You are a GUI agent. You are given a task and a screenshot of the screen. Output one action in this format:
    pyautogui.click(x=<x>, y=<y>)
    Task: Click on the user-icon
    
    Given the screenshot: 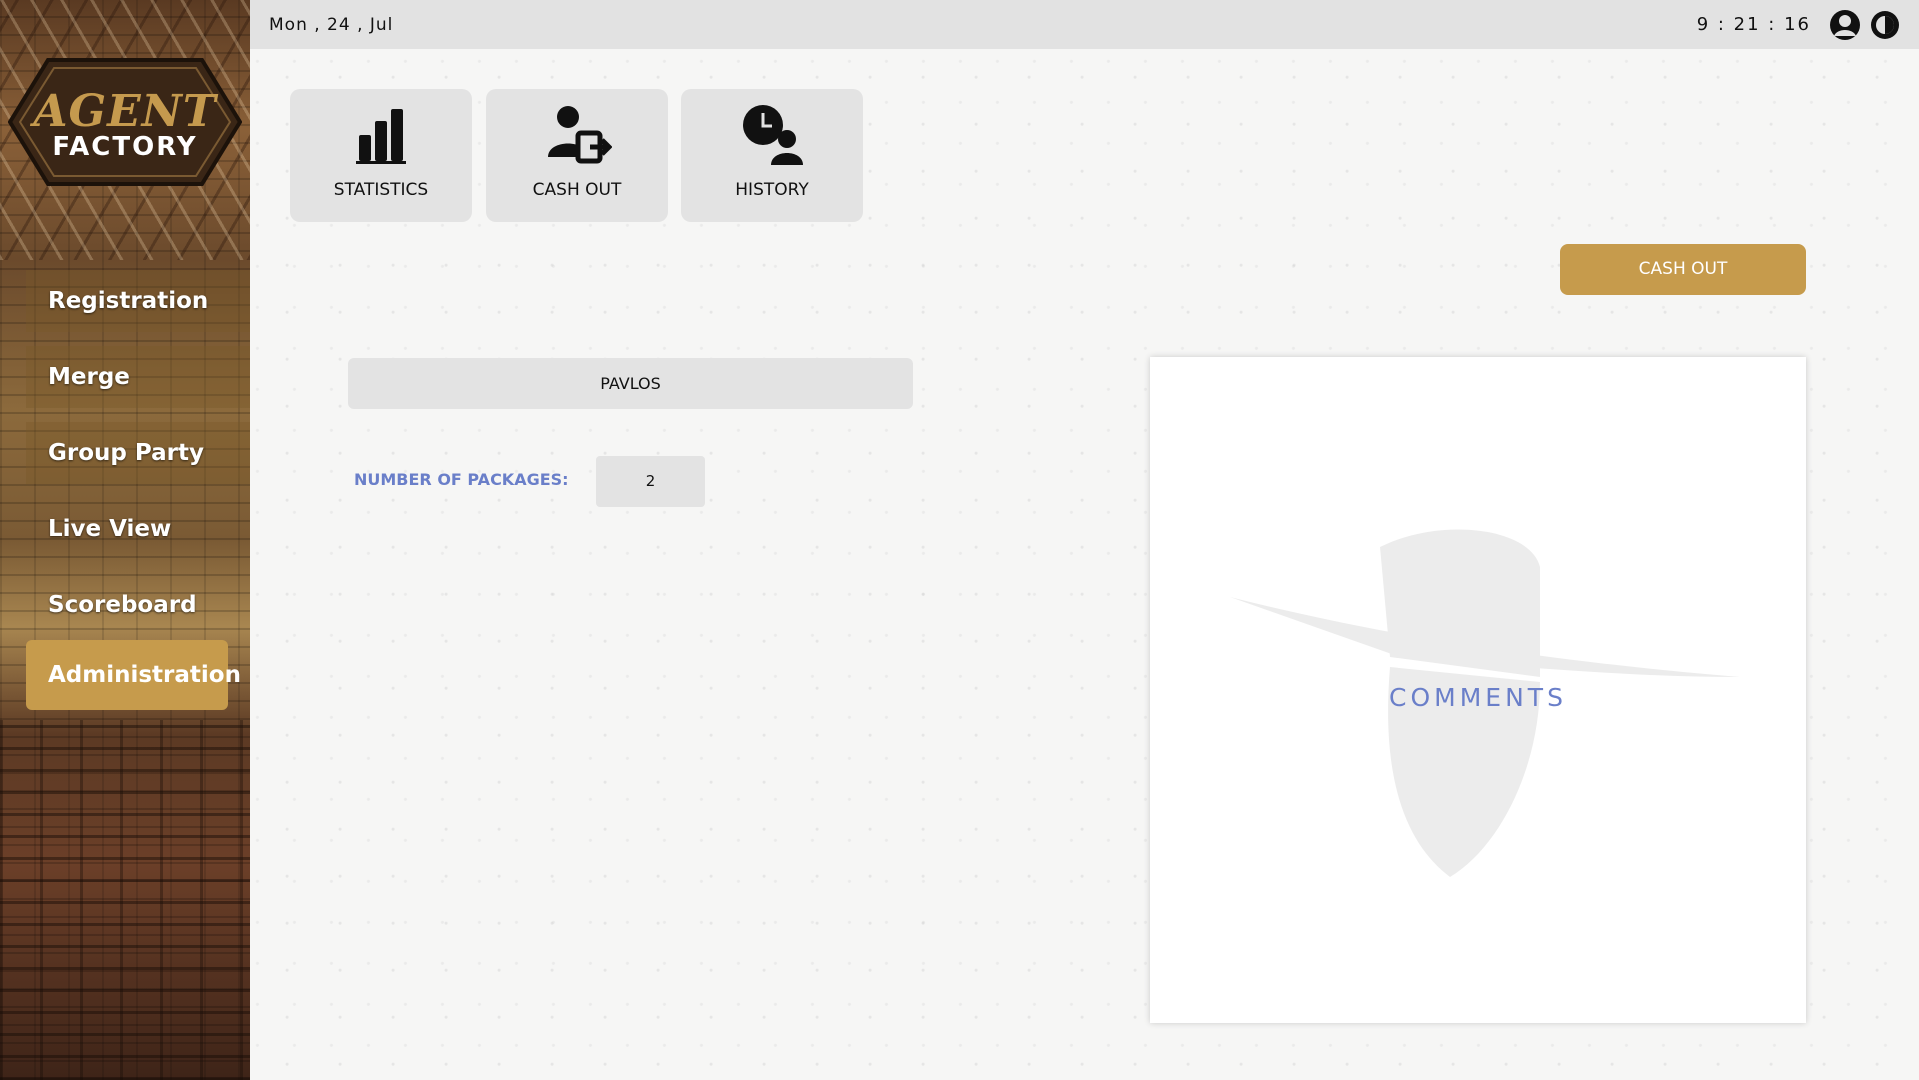 What is the action you would take?
    pyautogui.click(x=1845, y=25)
    